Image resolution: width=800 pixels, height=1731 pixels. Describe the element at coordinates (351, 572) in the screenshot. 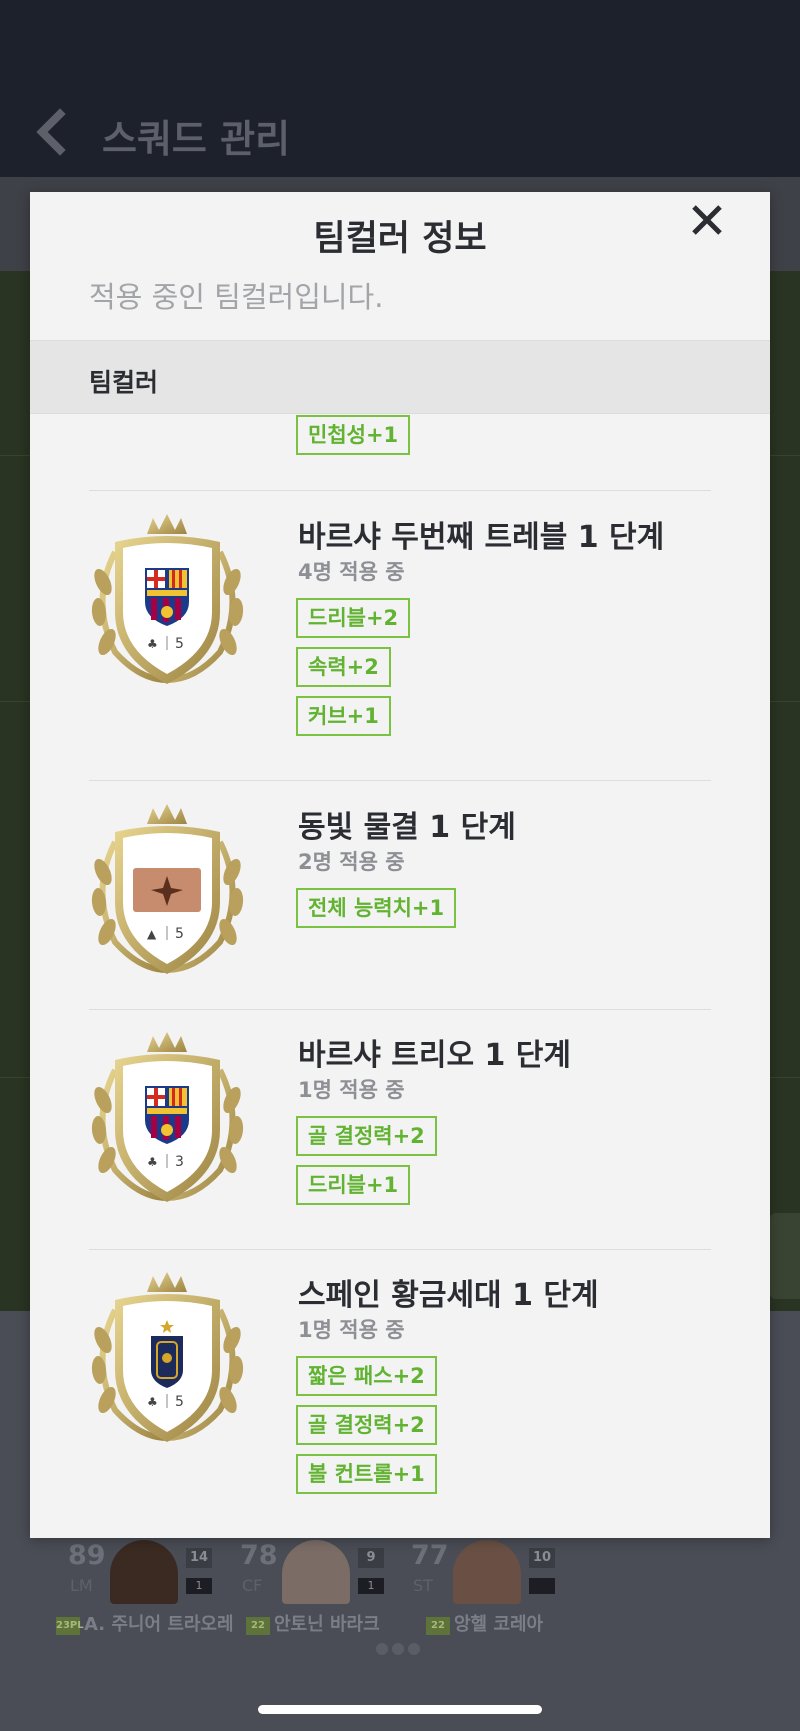

I see `applied-count: 4명 적용 중` at that location.